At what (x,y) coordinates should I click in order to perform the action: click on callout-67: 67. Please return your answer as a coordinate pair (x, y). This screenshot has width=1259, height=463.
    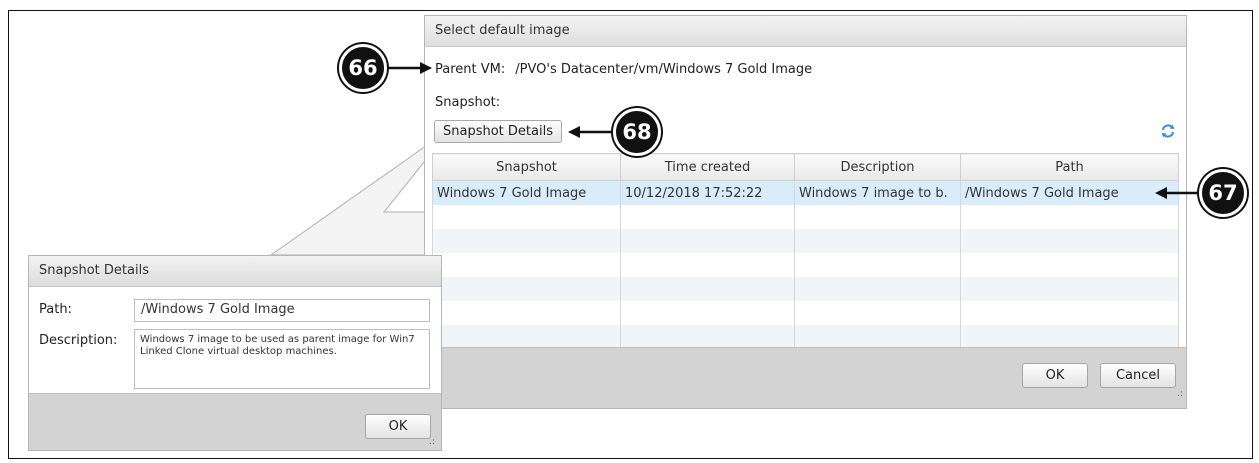
    Looking at the image, I should click on (1223, 193).